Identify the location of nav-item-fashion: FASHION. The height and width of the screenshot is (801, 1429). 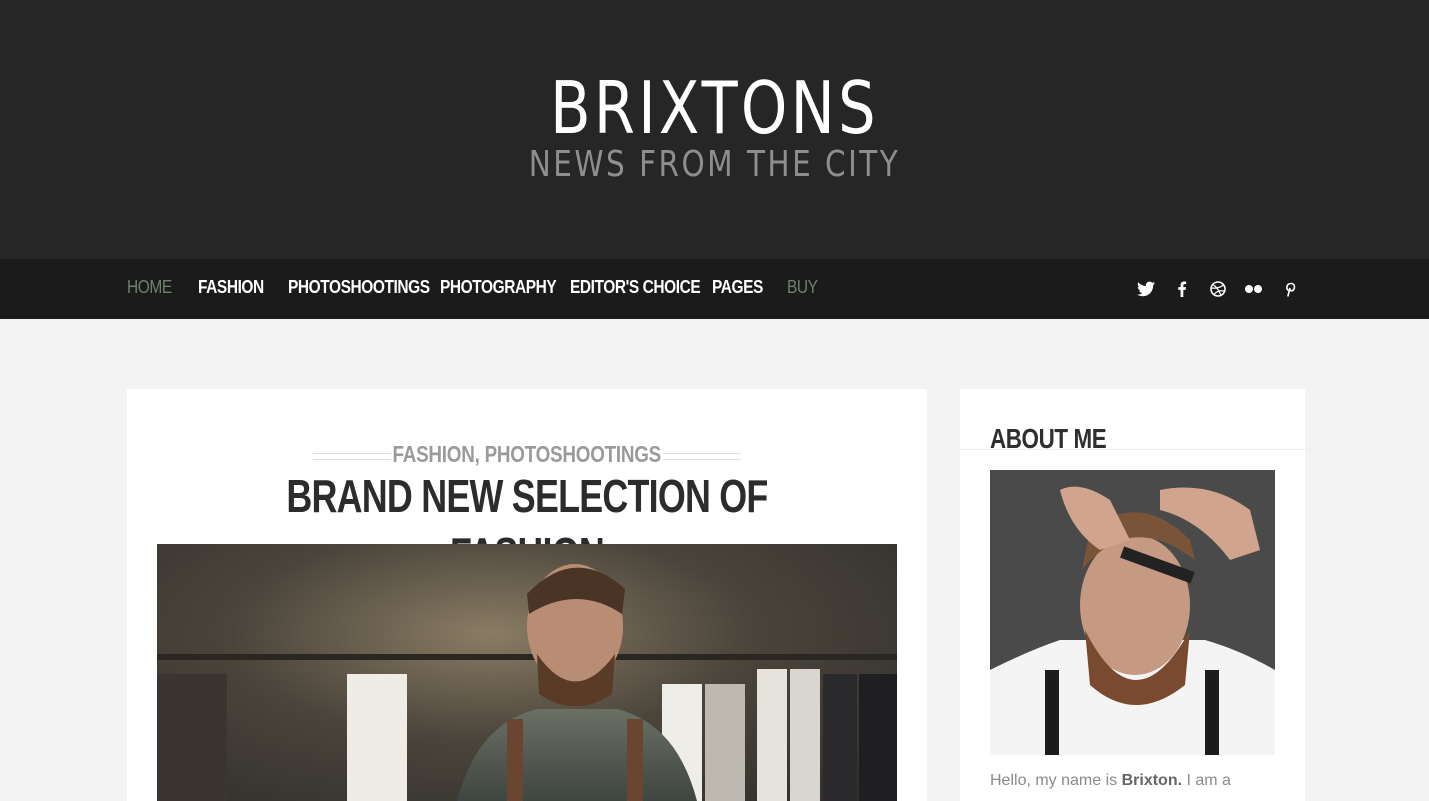
(231, 287).